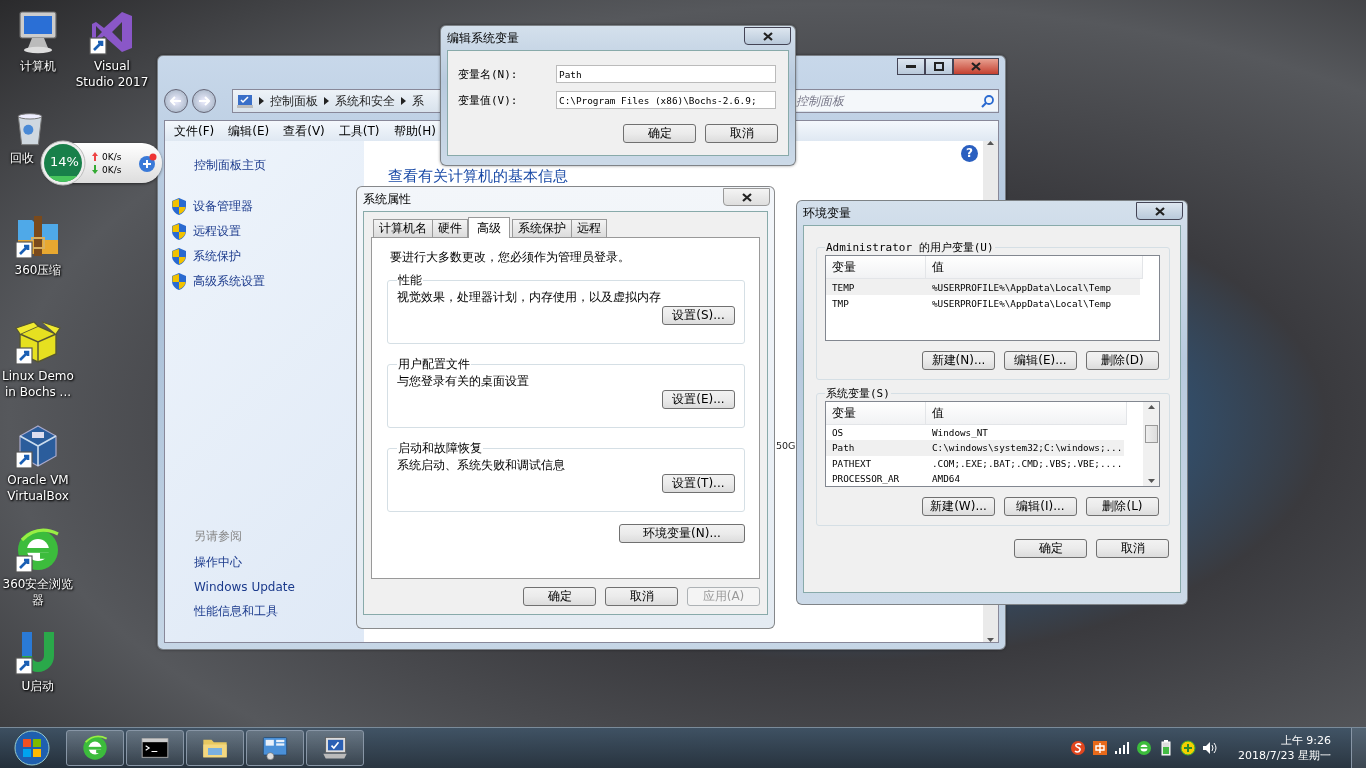  I want to click on menu-item: 查看(V), so click(304, 131).